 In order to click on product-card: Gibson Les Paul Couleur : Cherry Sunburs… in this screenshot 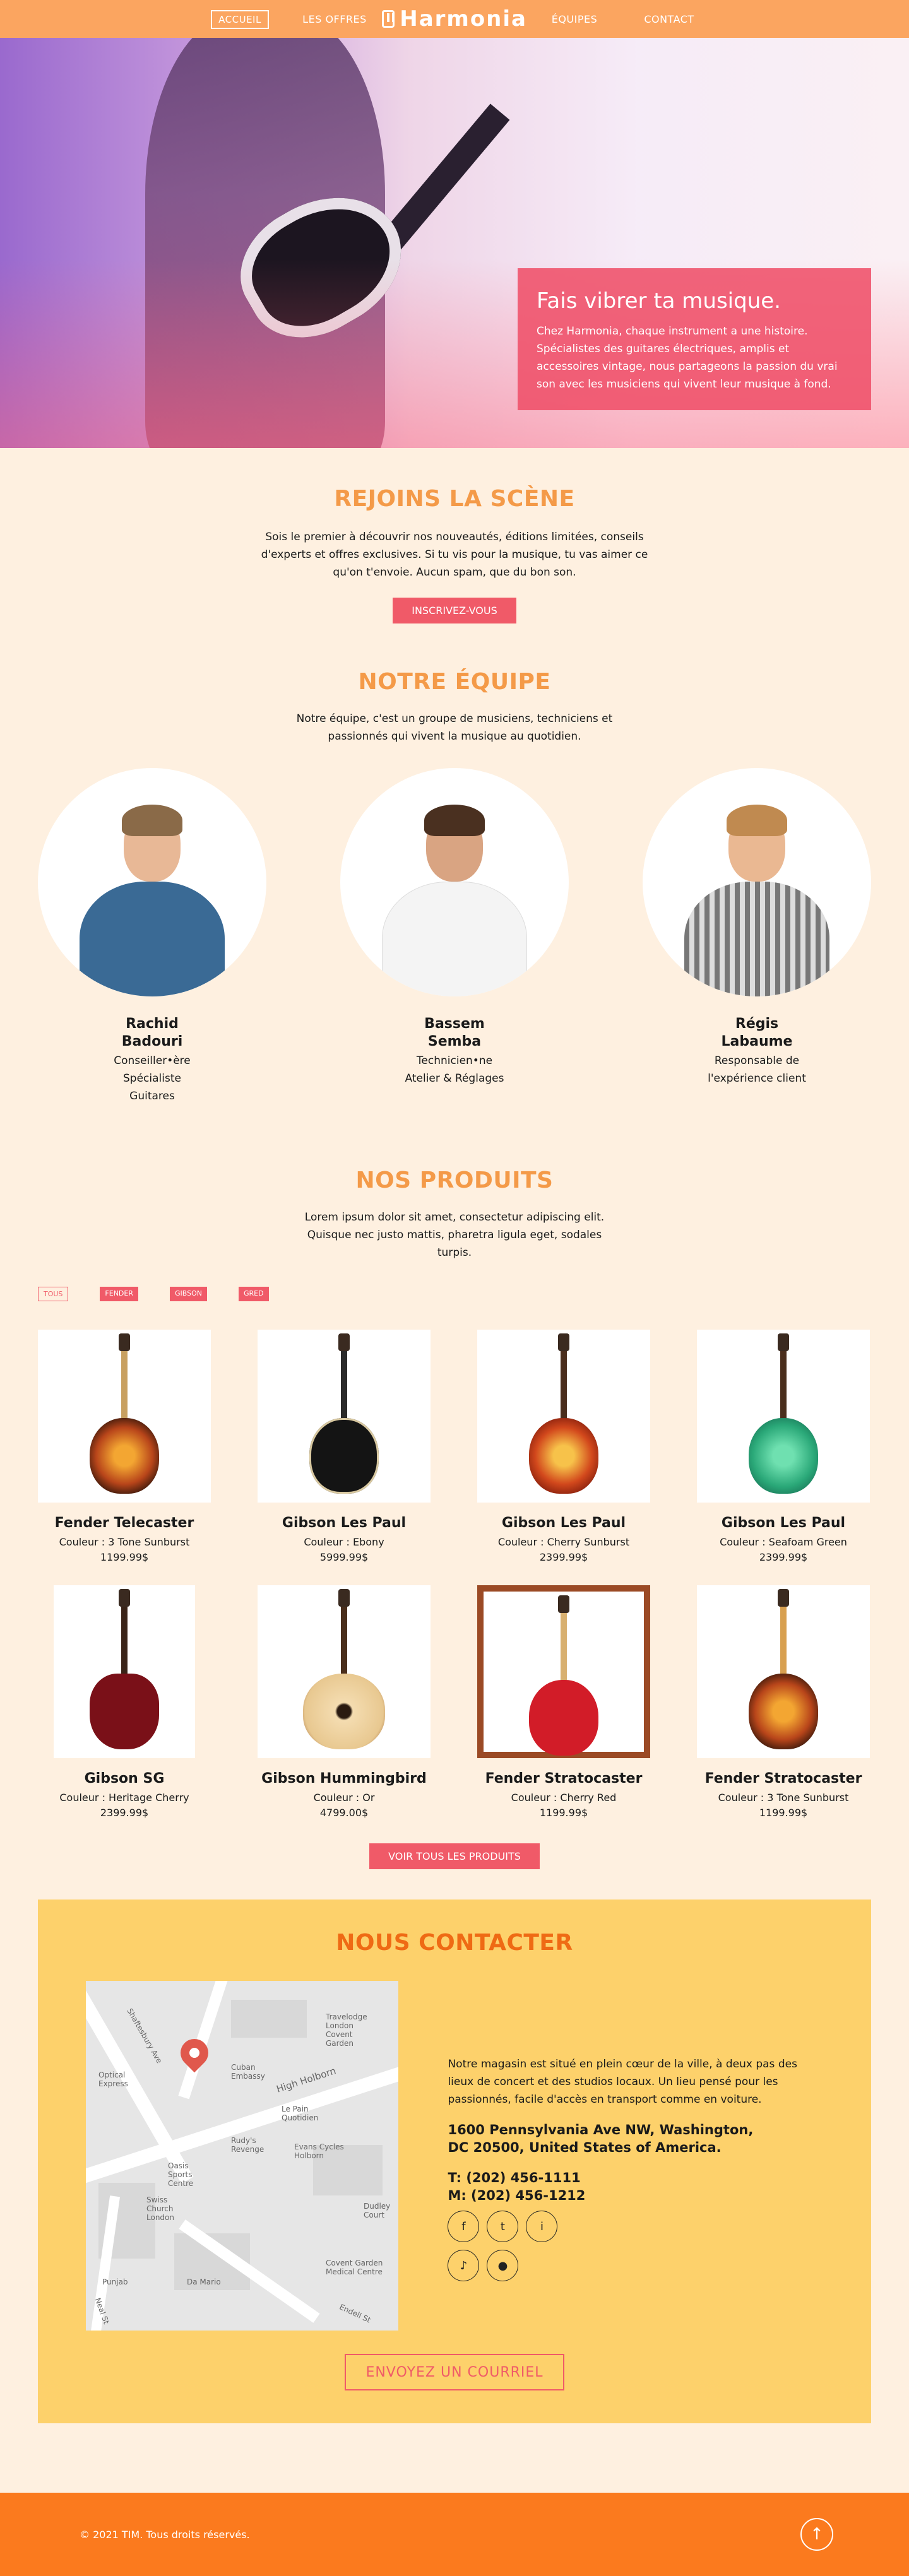, I will do `click(563, 1447)`.